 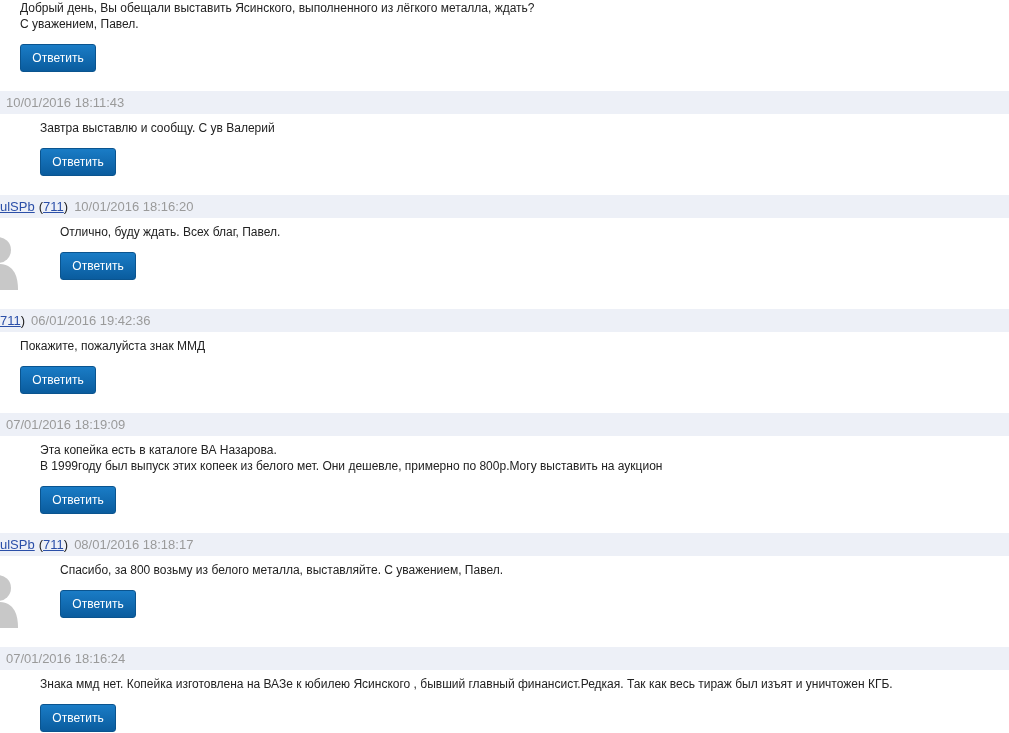 I want to click on post-date: 10/01/2016 18:16:20, so click(x=134, y=206).